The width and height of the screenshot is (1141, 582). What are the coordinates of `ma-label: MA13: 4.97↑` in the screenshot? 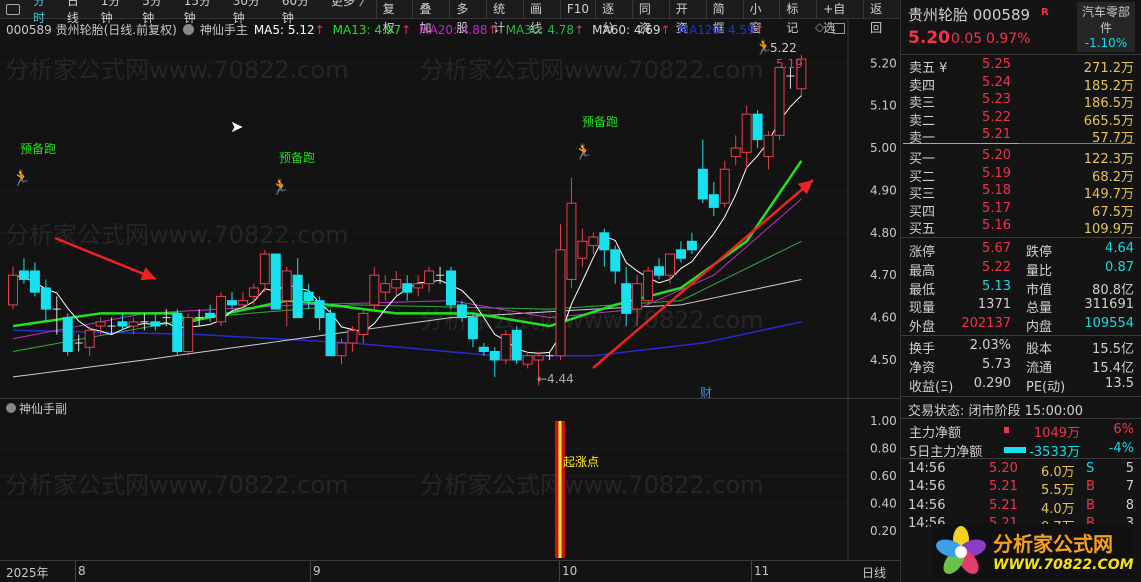 It's located at (372, 30).